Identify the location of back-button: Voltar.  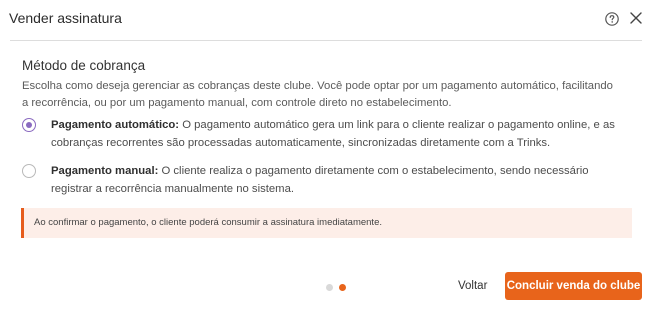
(472, 286).